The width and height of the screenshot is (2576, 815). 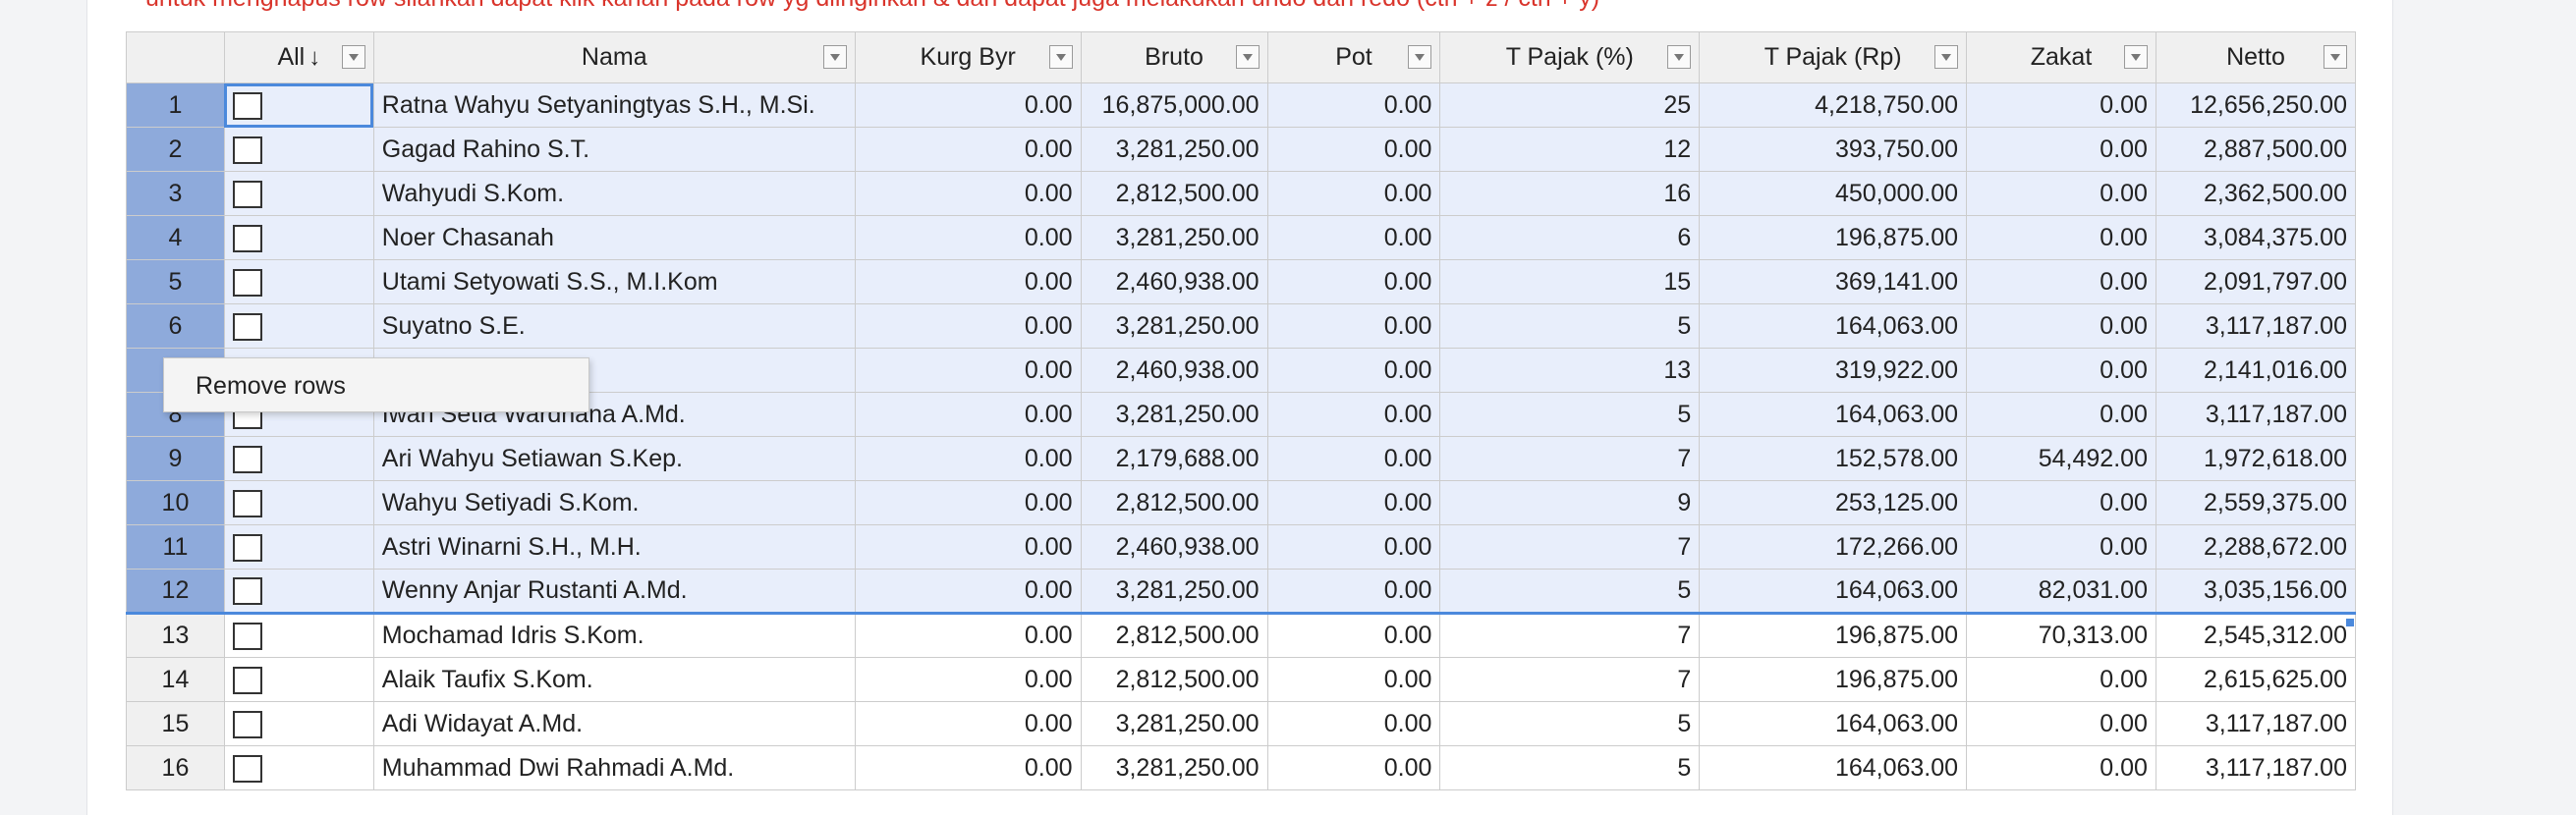 I want to click on cell-t-pajak-pct: 15, so click(x=1570, y=281).